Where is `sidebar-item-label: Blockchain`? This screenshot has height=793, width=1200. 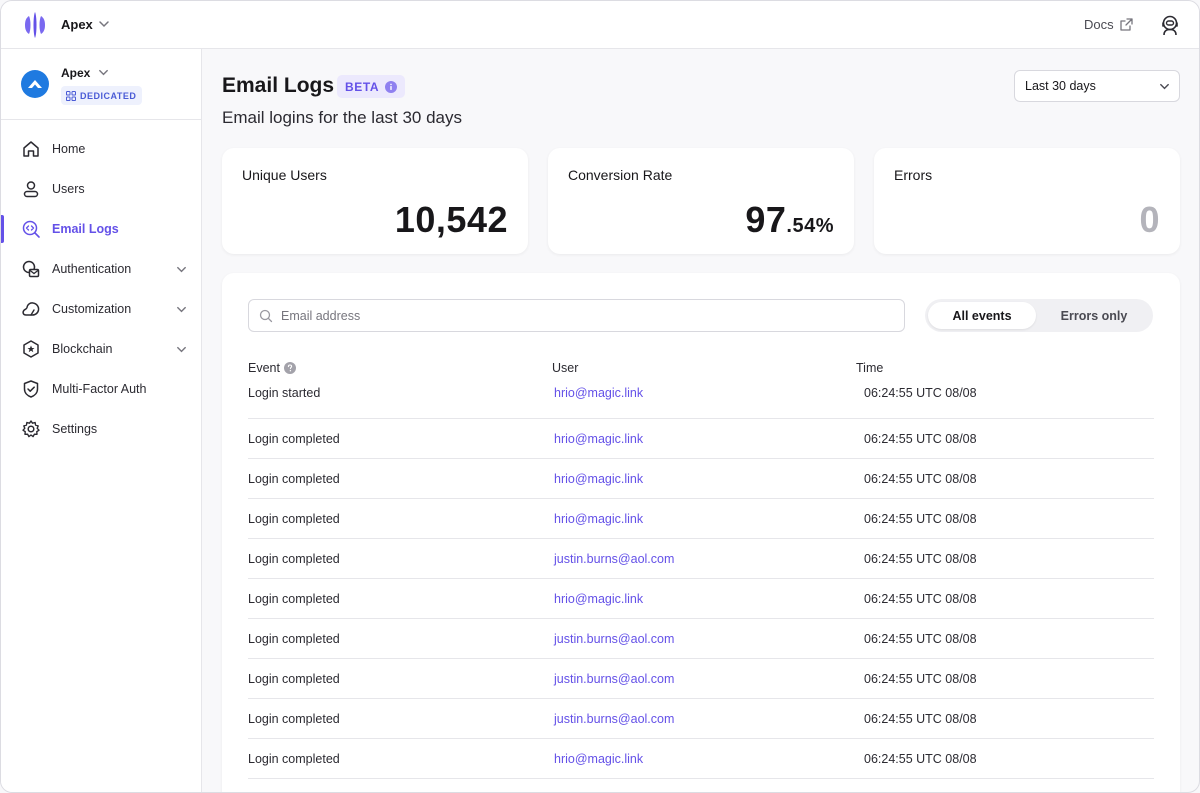 sidebar-item-label: Blockchain is located at coordinates (82, 349).